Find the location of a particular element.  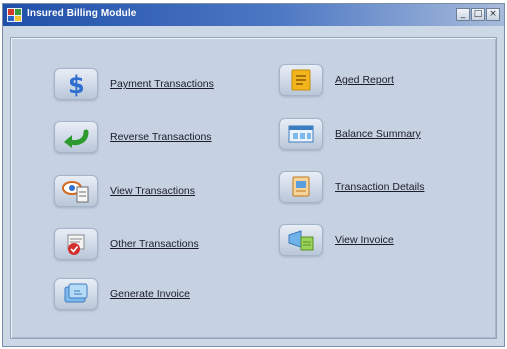

menu-item-view-transactions: View Transactions is located at coordinates (124, 191).